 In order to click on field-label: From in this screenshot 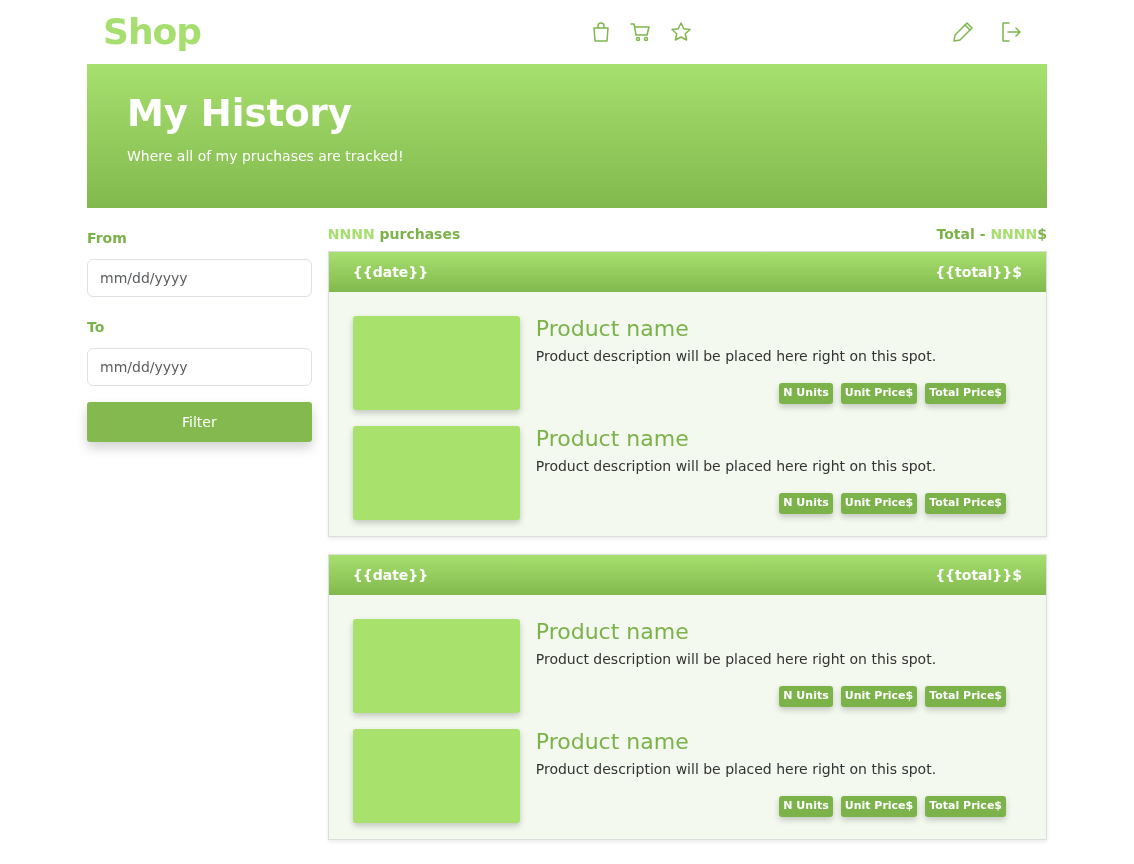, I will do `click(107, 238)`.